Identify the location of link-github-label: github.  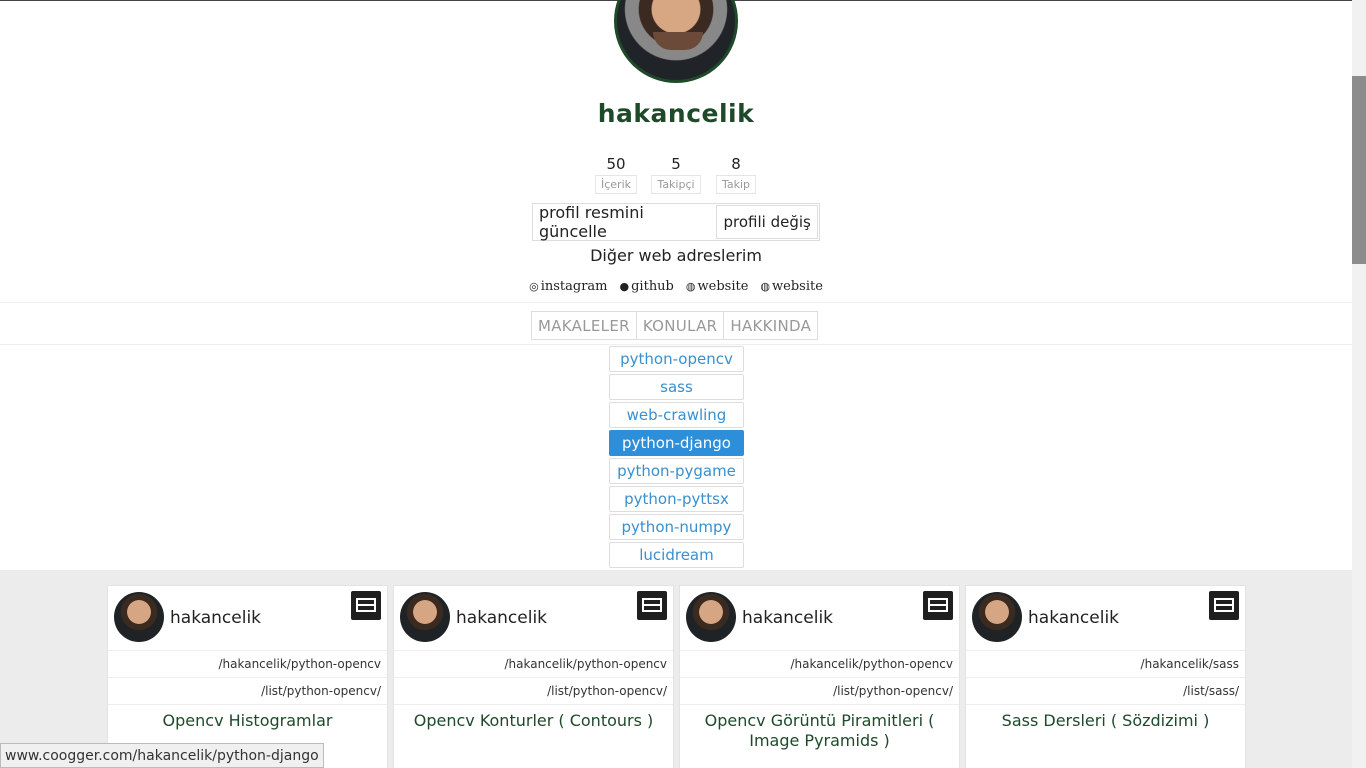
(652, 286).